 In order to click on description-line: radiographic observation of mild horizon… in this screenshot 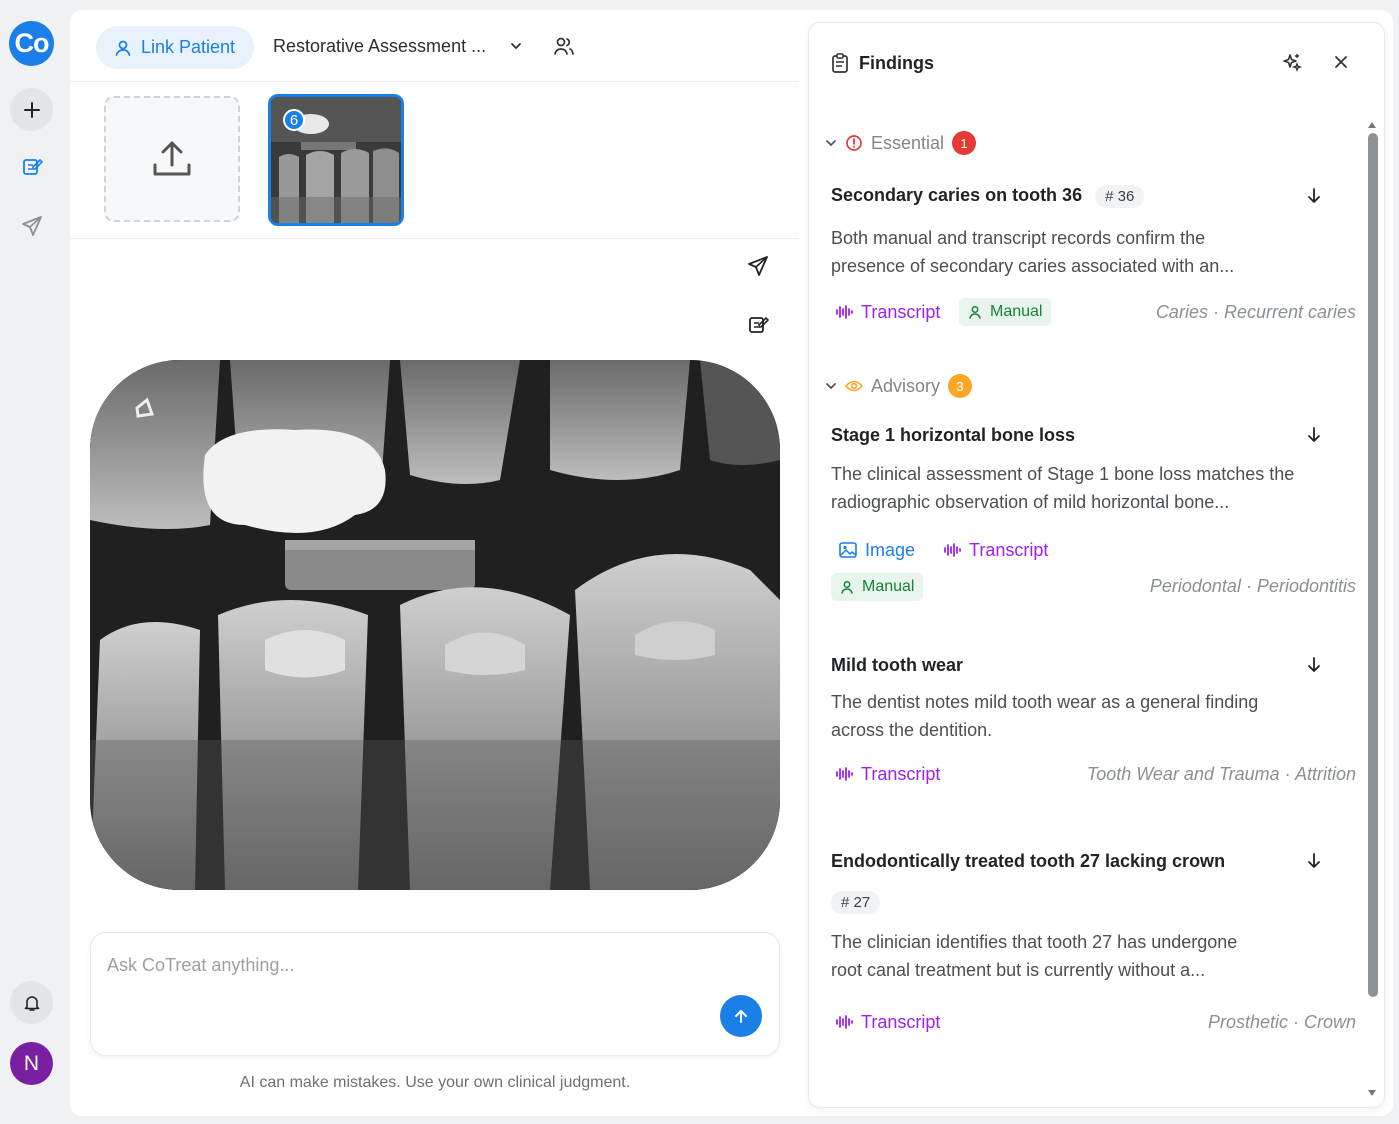, I will do `click(1030, 502)`.